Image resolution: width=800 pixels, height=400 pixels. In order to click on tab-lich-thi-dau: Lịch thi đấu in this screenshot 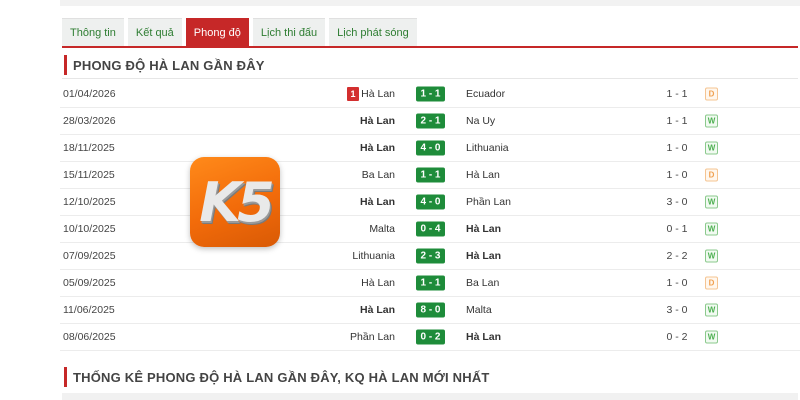, I will do `click(289, 32)`.